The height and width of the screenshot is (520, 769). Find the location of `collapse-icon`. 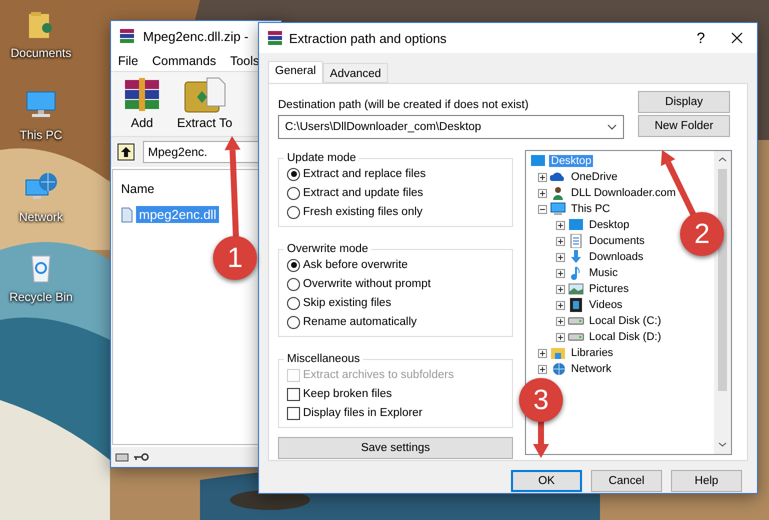

collapse-icon is located at coordinates (542, 209).